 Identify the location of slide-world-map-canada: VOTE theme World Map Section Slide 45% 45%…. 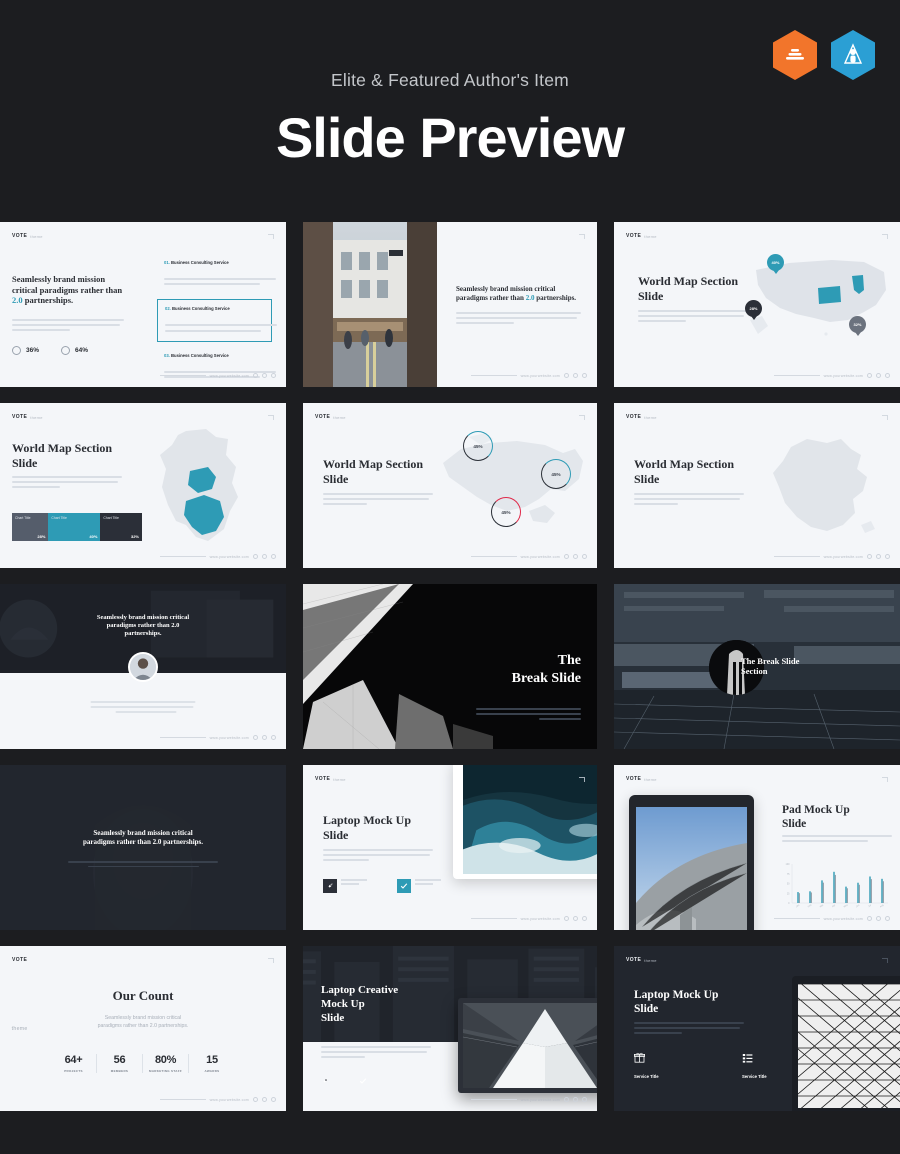
(450, 485).